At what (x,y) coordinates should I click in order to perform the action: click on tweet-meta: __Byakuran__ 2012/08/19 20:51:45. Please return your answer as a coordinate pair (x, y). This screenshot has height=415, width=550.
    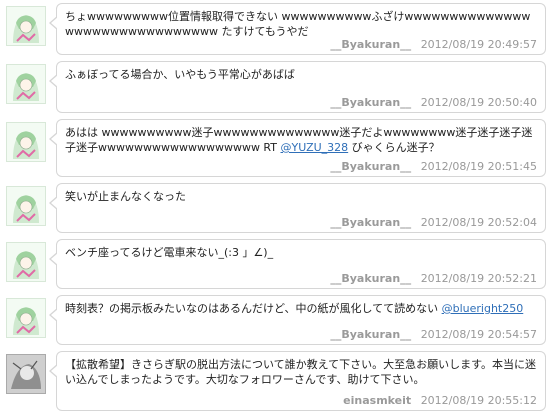
    Looking at the image, I should click on (433, 166).